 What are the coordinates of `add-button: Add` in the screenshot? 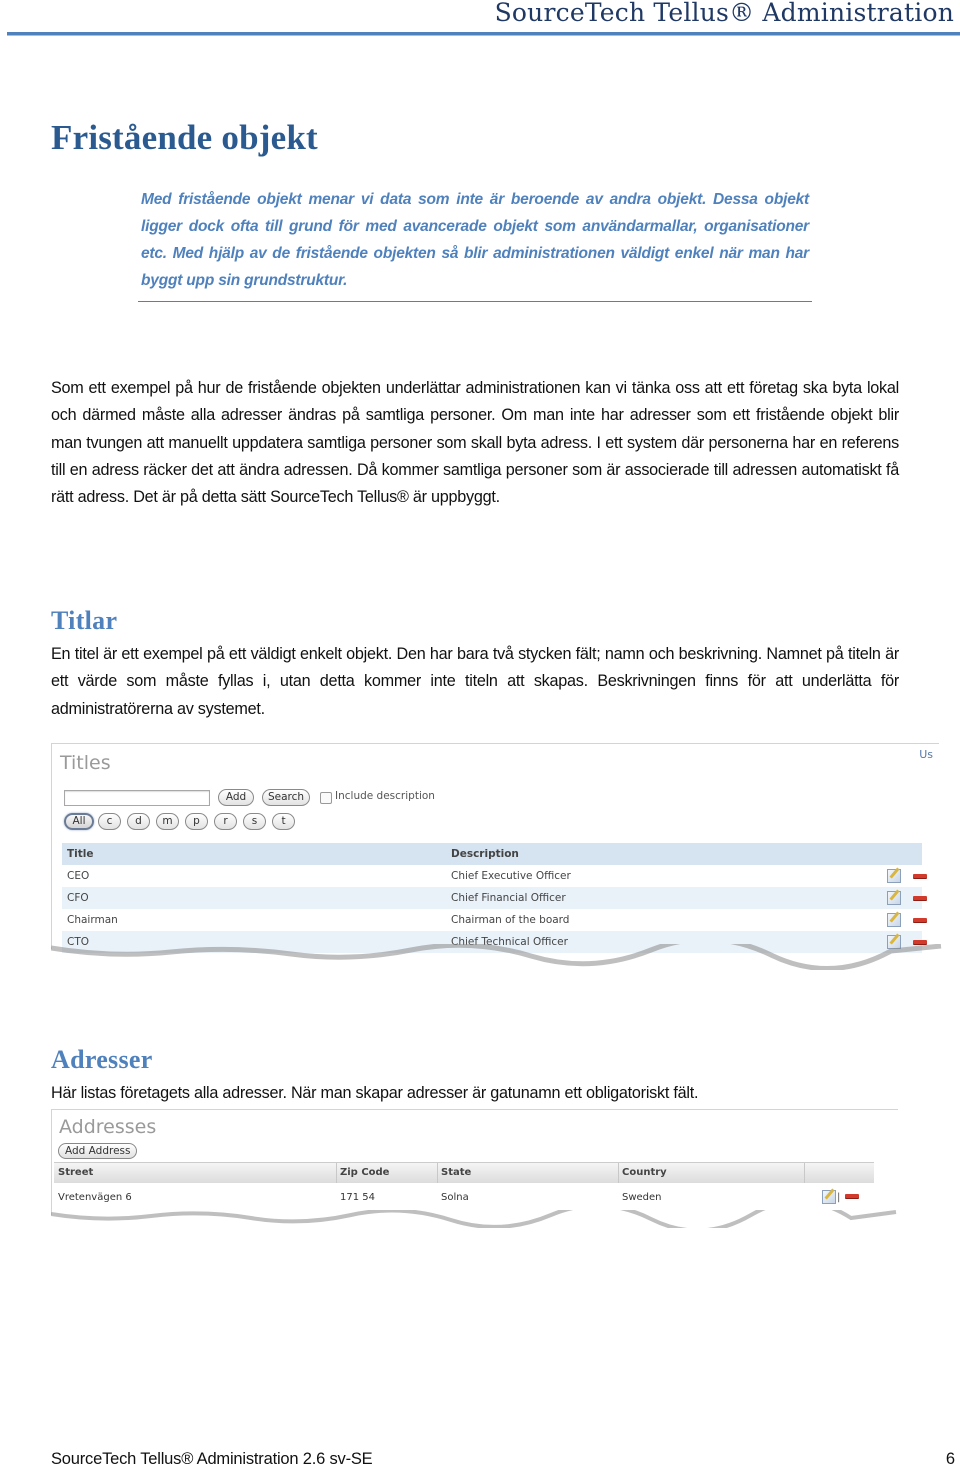 It's located at (236, 797).